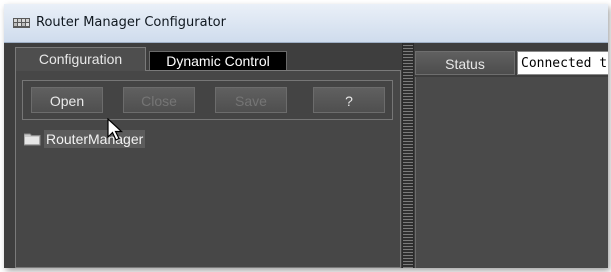 The image size is (611, 272). Describe the element at coordinates (131, 22) in the screenshot. I see `window-title: Router Manager Configurator` at that location.